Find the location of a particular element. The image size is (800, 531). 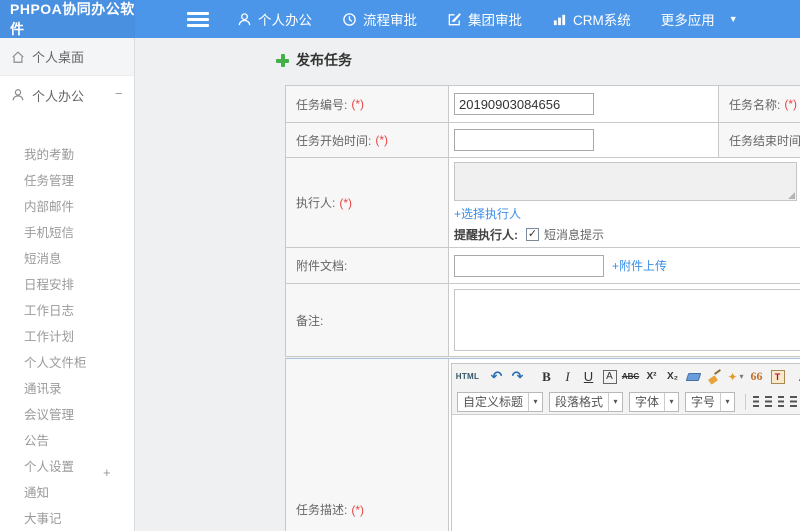

sidebar-item-label: 个人办公 is located at coordinates (58, 96).